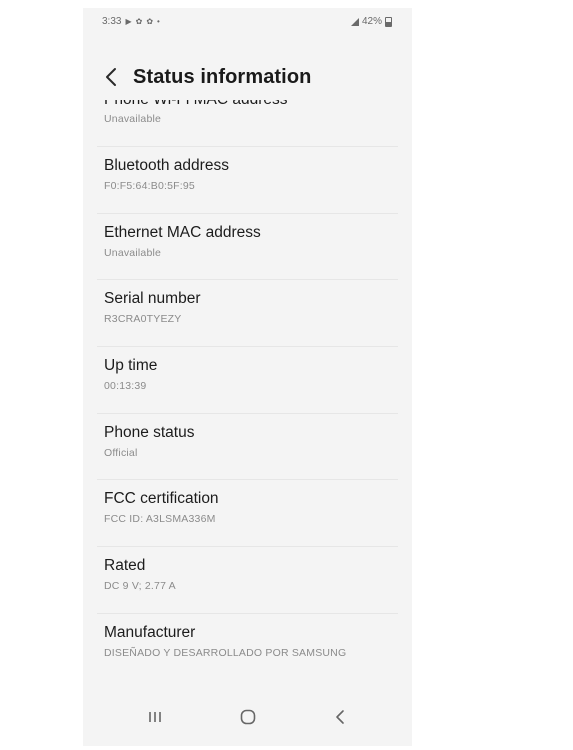  What do you see at coordinates (143, 319) in the screenshot?
I see `item-value: R3CRA0TYEZY` at bounding box center [143, 319].